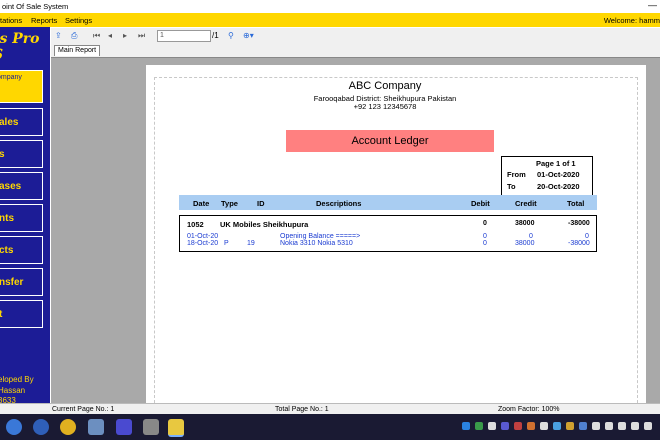 Image resolution: width=660 pixels, height=440 pixels. Describe the element at coordinates (1, 314) in the screenshot. I see `sidebar-button-label: t` at that location.